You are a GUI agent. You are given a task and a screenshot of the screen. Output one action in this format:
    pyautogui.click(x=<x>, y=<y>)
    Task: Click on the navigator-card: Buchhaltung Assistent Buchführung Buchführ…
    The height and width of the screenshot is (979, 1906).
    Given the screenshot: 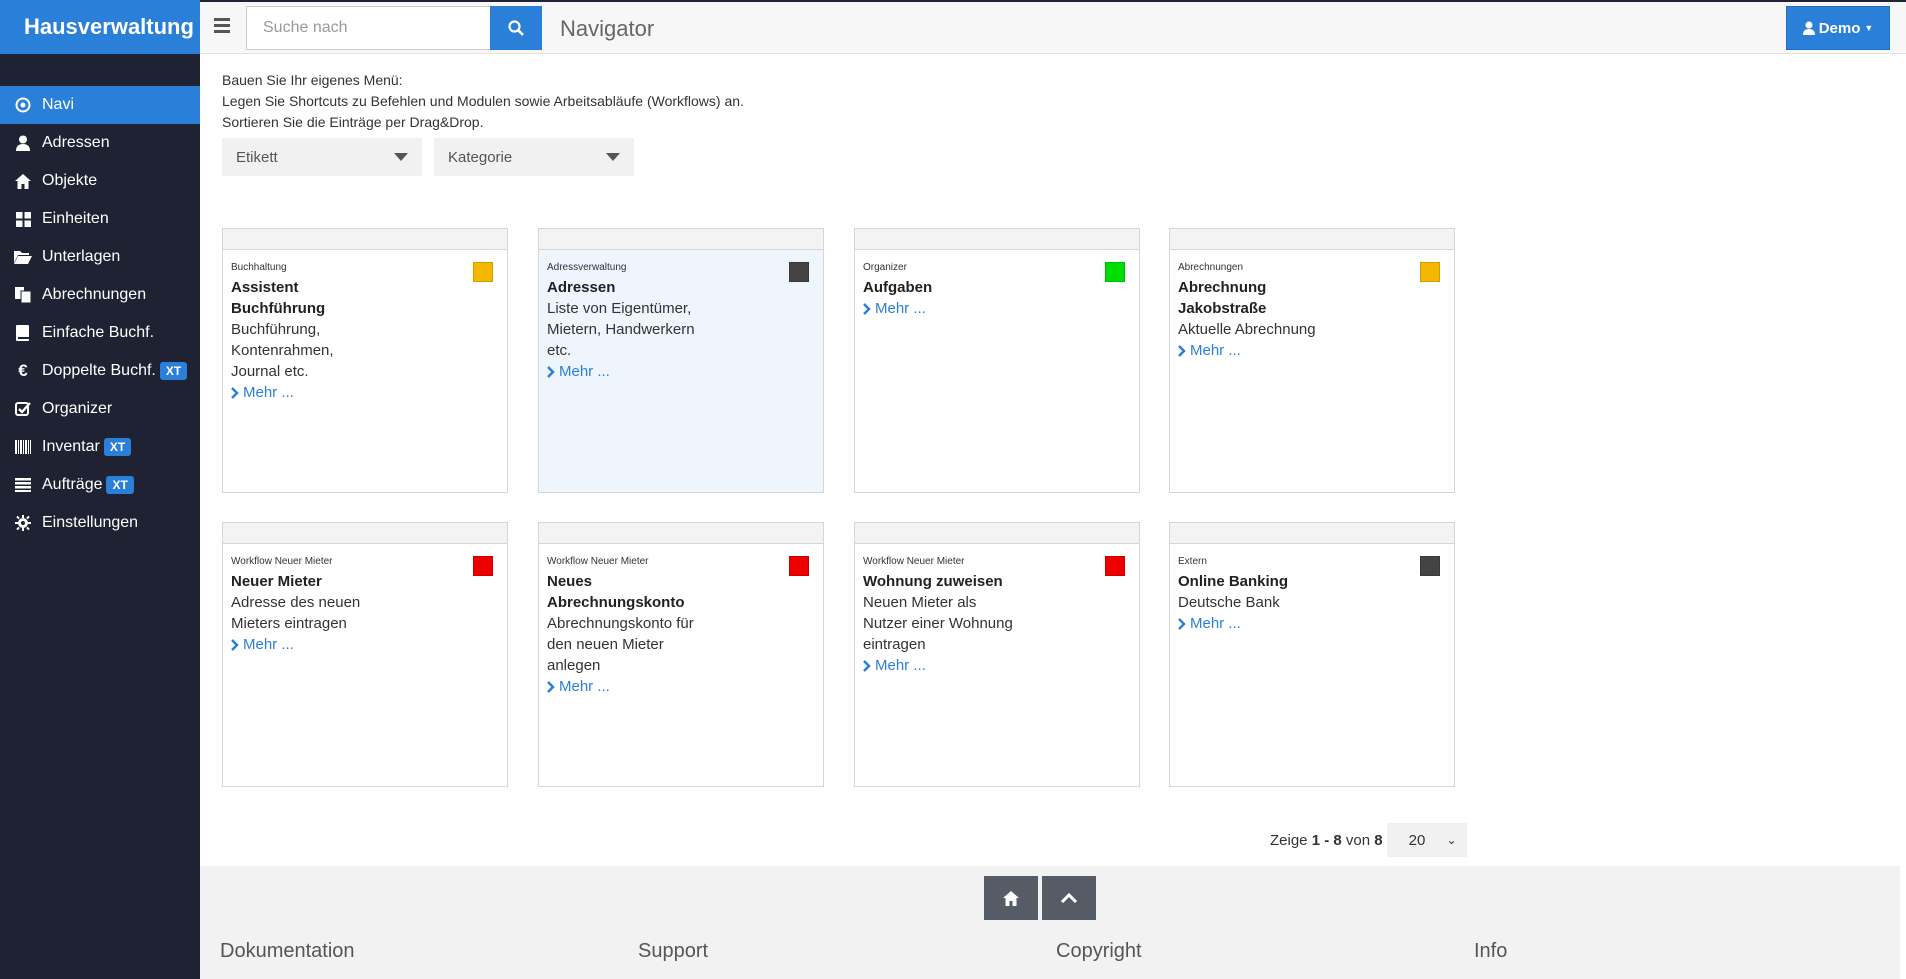 What is the action you would take?
    pyautogui.click(x=365, y=360)
    